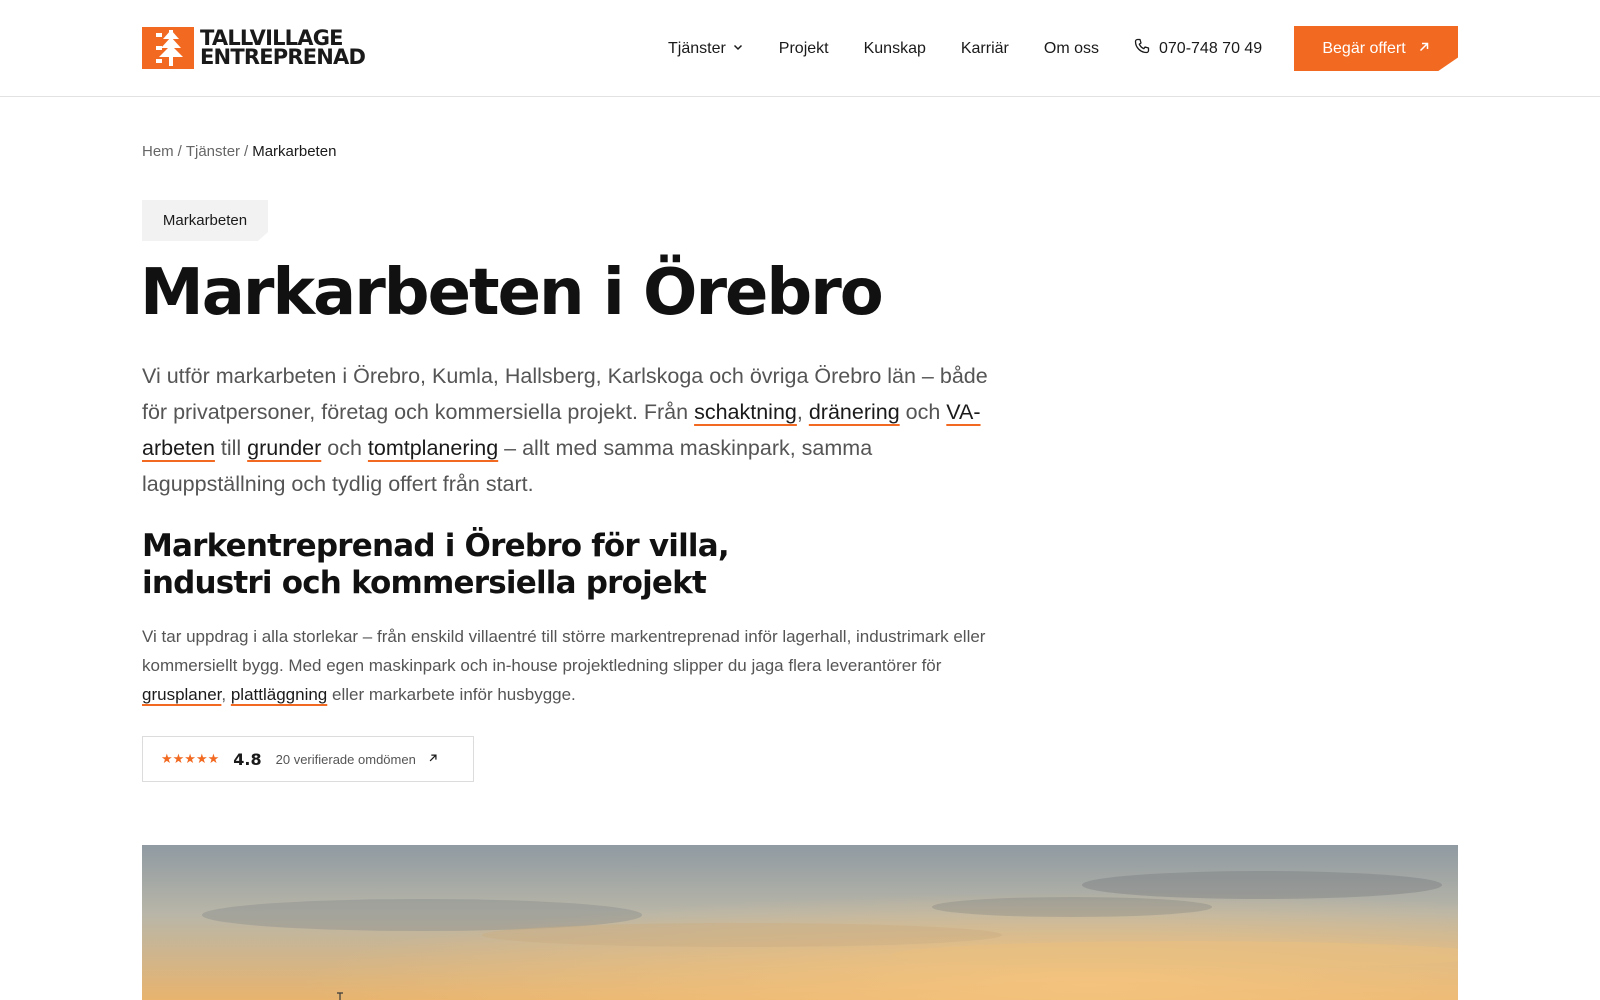 The width and height of the screenshot is (1600, 1000). I want to click on request-quote-button: Begär offert, so click(1376, 48).